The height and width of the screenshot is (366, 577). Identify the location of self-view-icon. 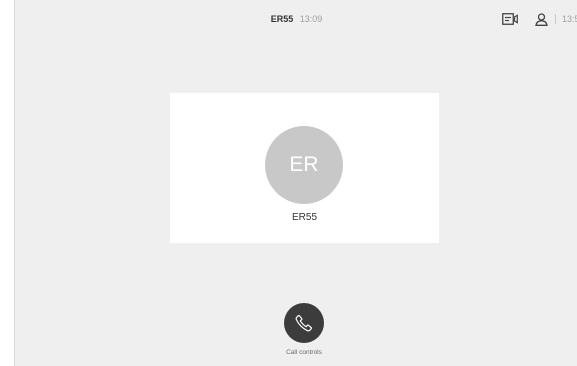
(510, 19).